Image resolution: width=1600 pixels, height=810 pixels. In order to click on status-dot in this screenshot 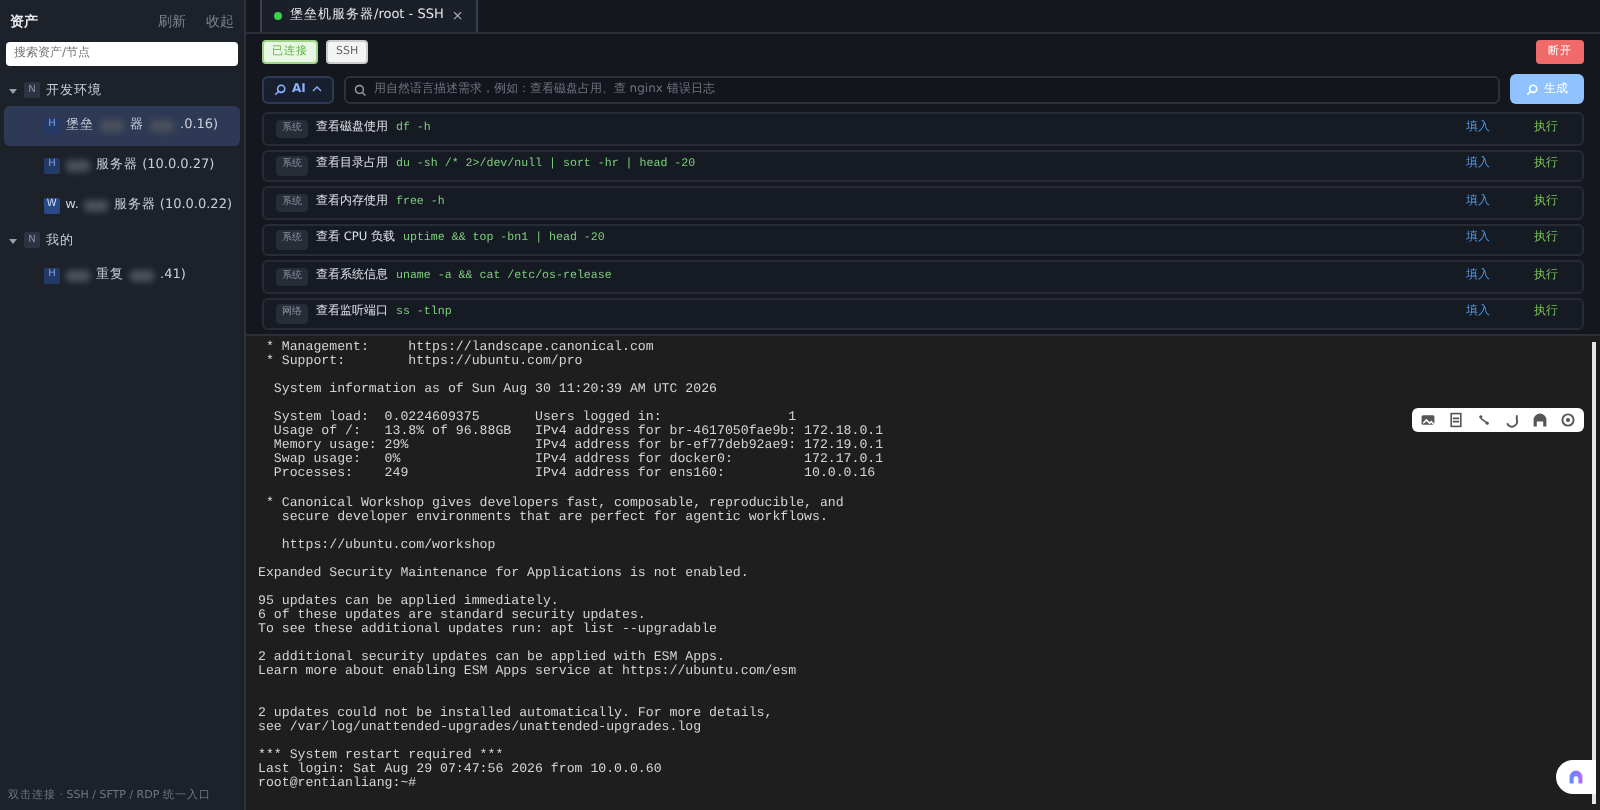, I will do `click(278, 16)`.